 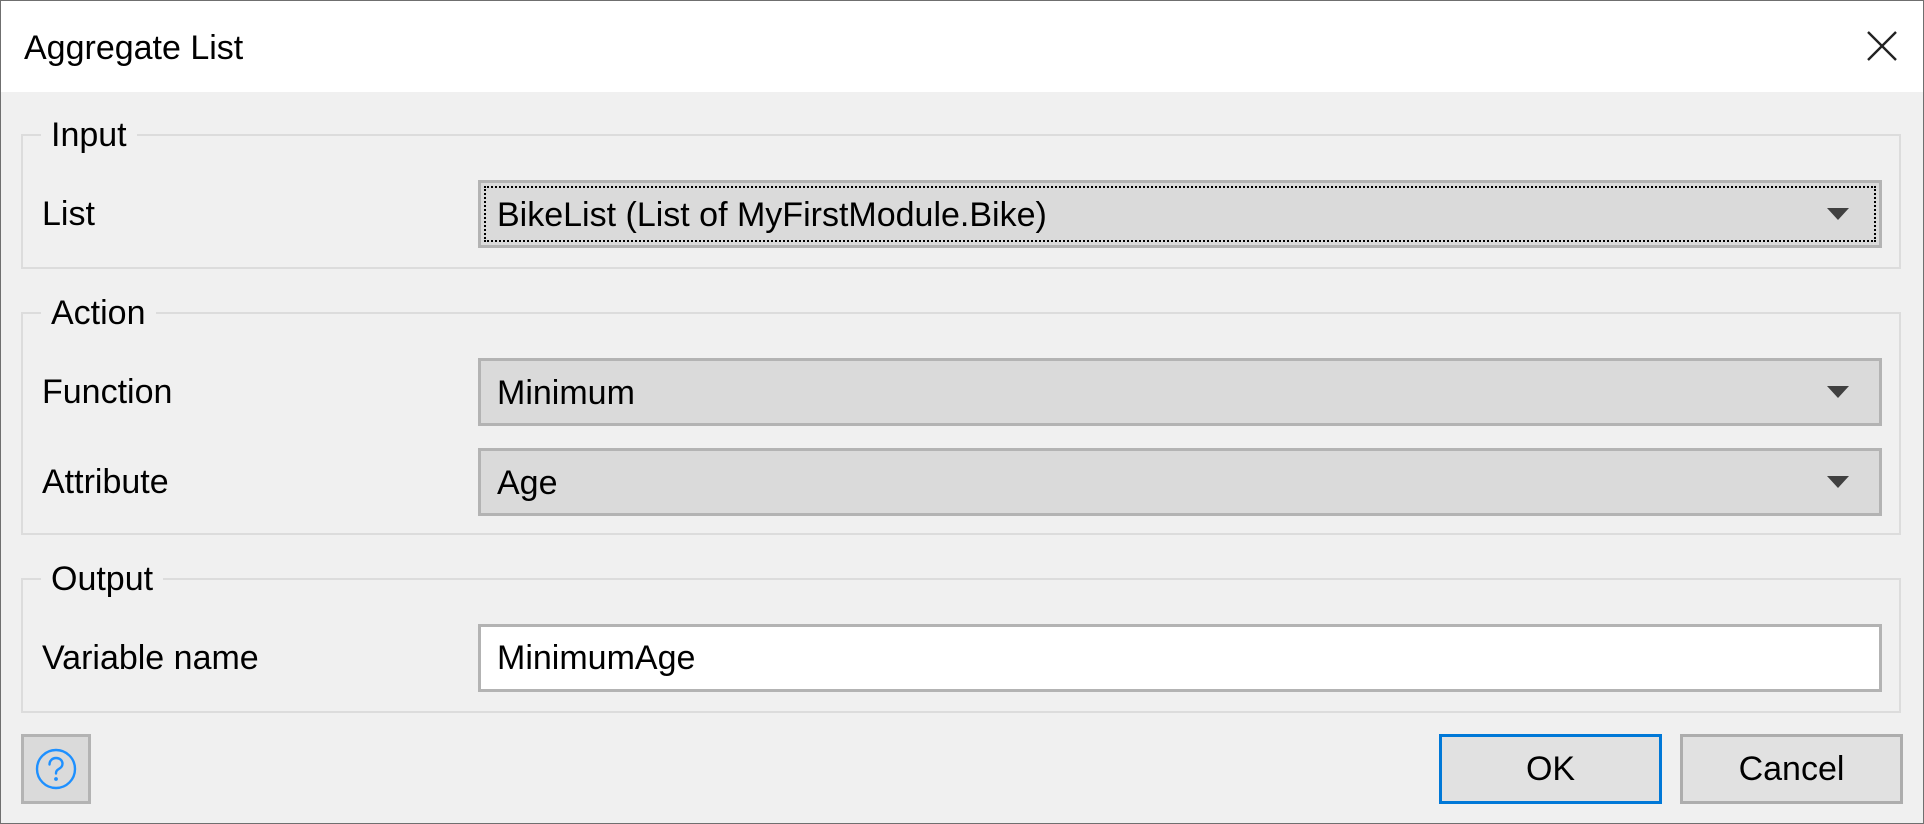 I want to click on list-label: List, so click(x=68, y=214).